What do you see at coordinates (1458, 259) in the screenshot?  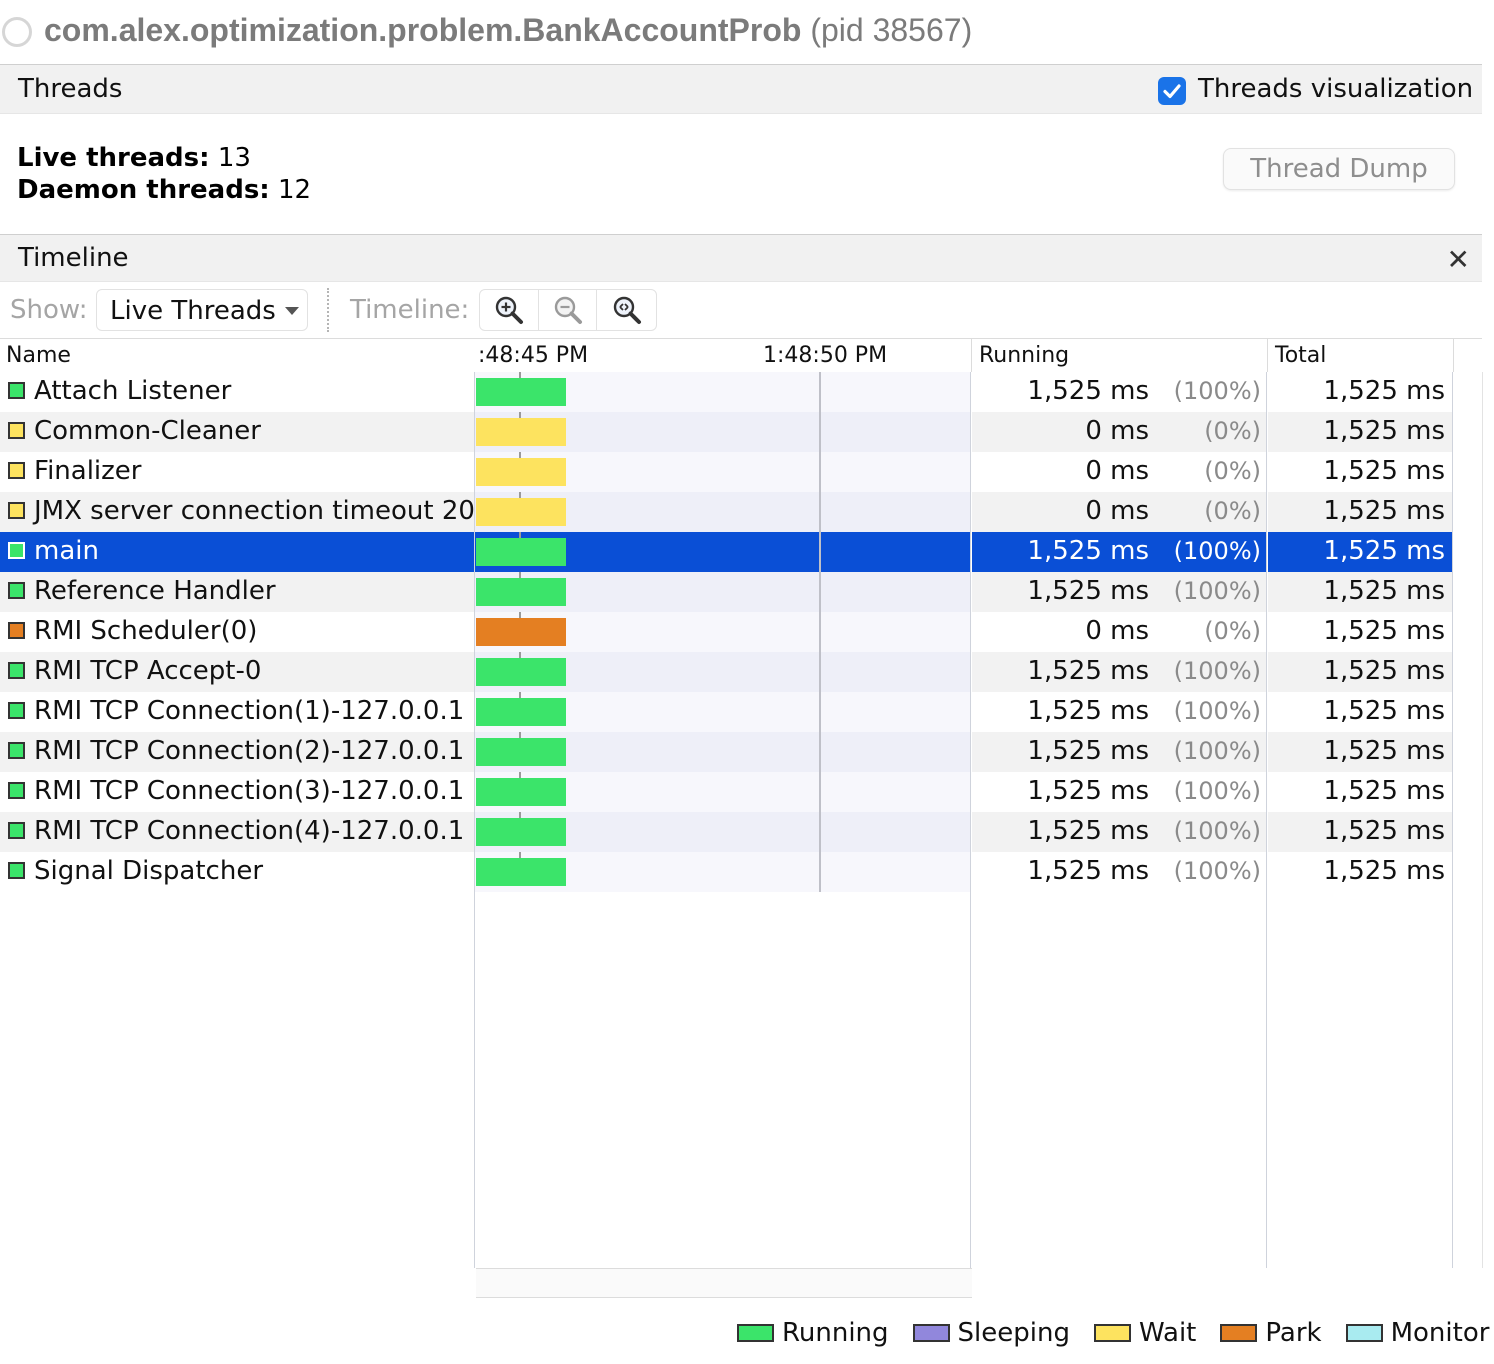 I see `close-icon: ✕` at bounding box center [1458, 259].